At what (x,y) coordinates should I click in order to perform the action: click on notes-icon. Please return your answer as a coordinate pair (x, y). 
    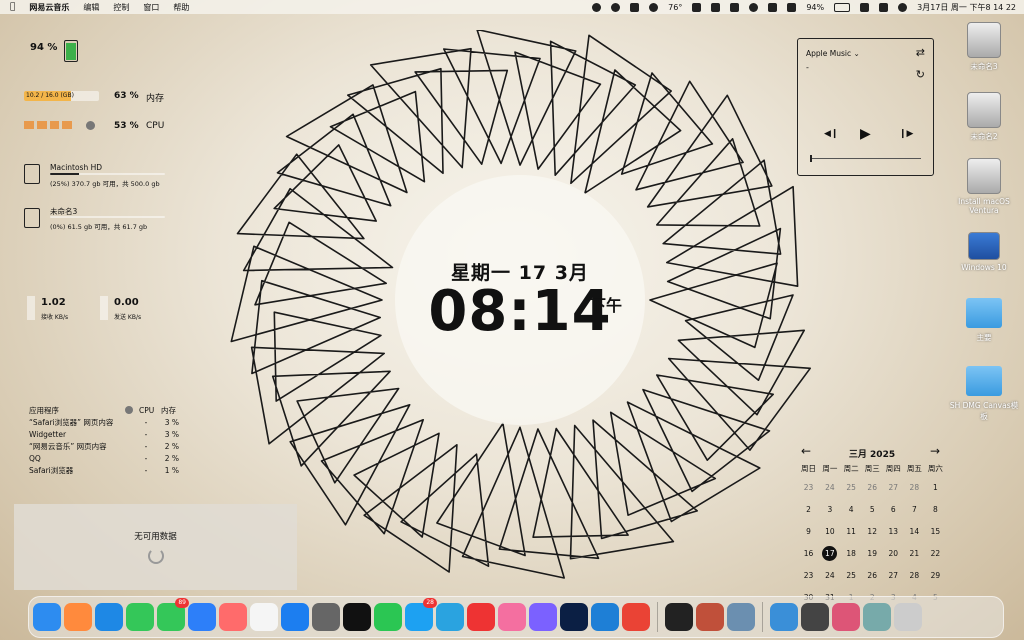
    Looking at the image, I should click on (264, 617).